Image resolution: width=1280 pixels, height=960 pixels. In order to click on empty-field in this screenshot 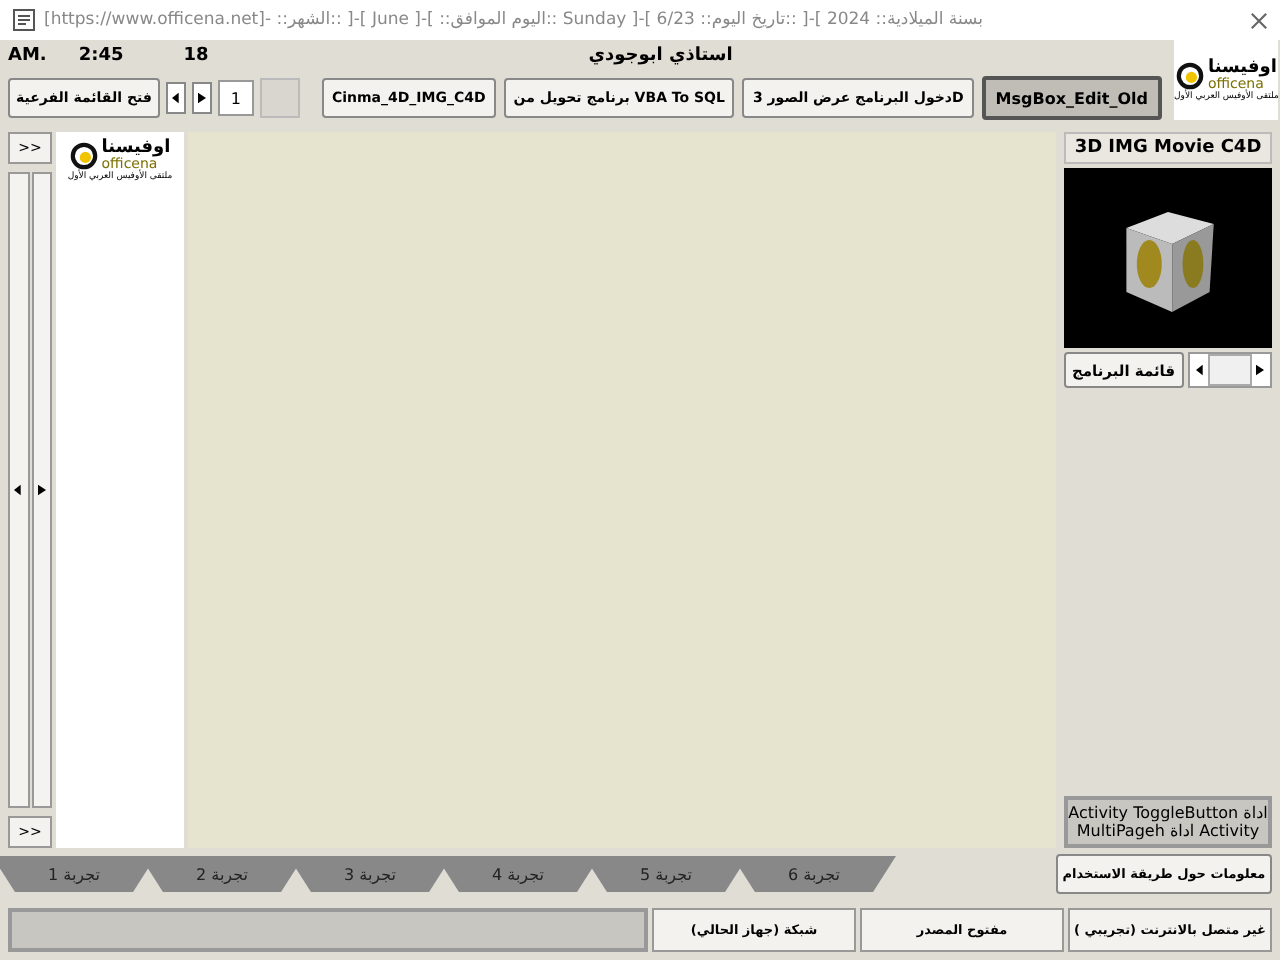, I will do `click(279, 98)`.